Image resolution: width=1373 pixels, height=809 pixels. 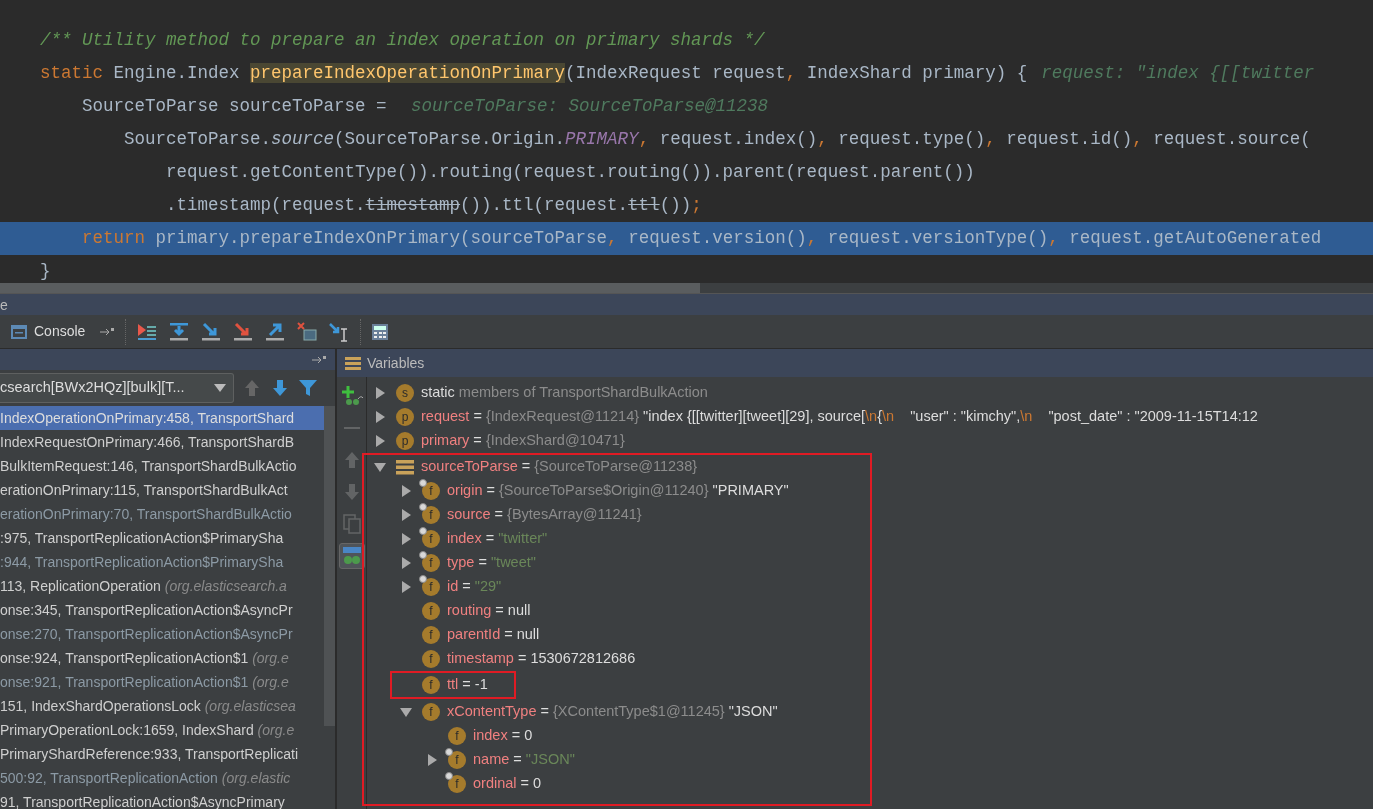 I want to click on code-line: /** Utility method to prepare an index operation on primary shards */, so click(x=402, y=40).